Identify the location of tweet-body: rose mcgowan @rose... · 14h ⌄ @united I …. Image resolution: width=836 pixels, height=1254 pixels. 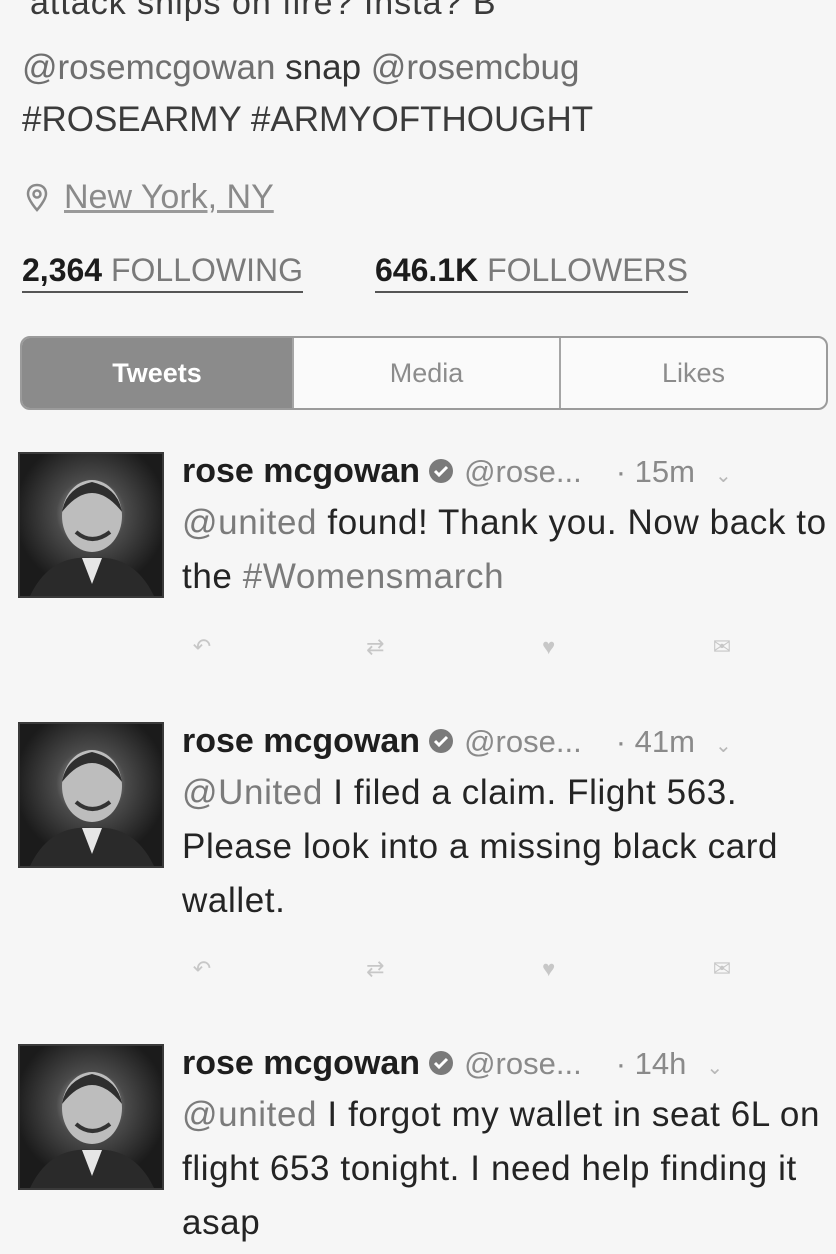
(507, 1147).